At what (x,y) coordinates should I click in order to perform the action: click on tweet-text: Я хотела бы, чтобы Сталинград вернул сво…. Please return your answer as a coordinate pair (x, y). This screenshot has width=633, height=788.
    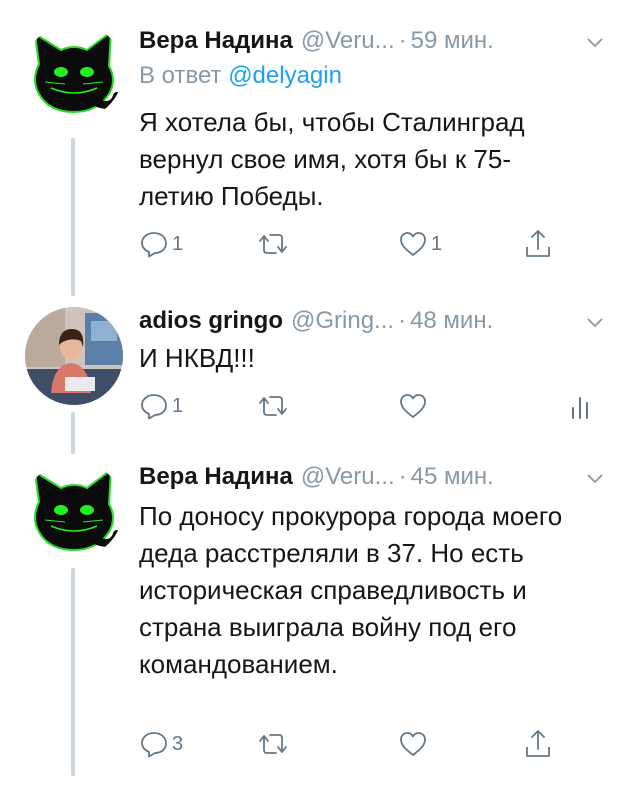
    Looking at the image, I should click on (332, 159).